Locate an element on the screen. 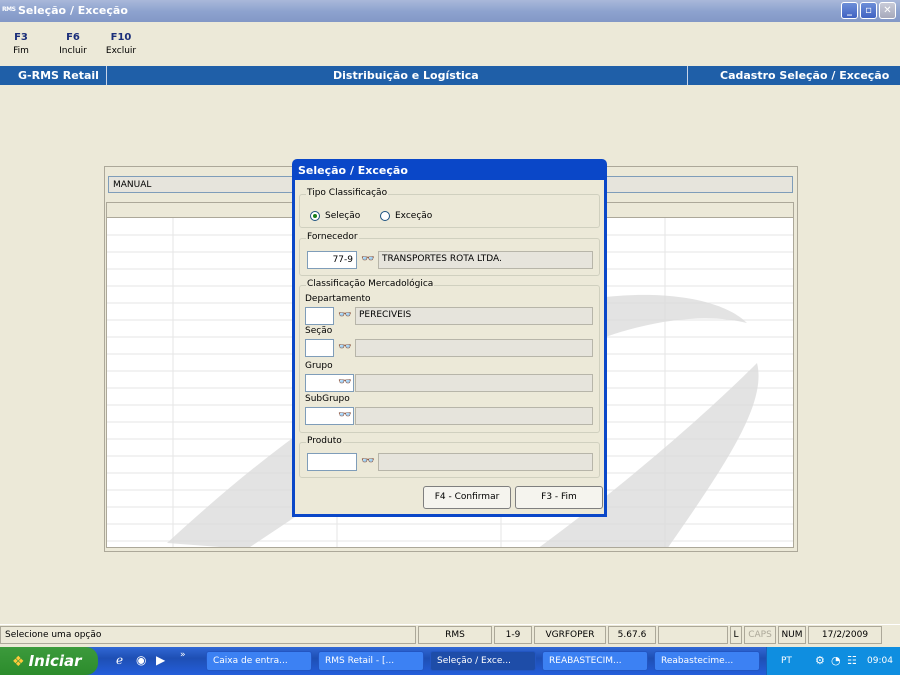 Image resolution: width=900 pixels, height=675 pixels. toolbar-label: Fim is located at coordinates (21, 51).